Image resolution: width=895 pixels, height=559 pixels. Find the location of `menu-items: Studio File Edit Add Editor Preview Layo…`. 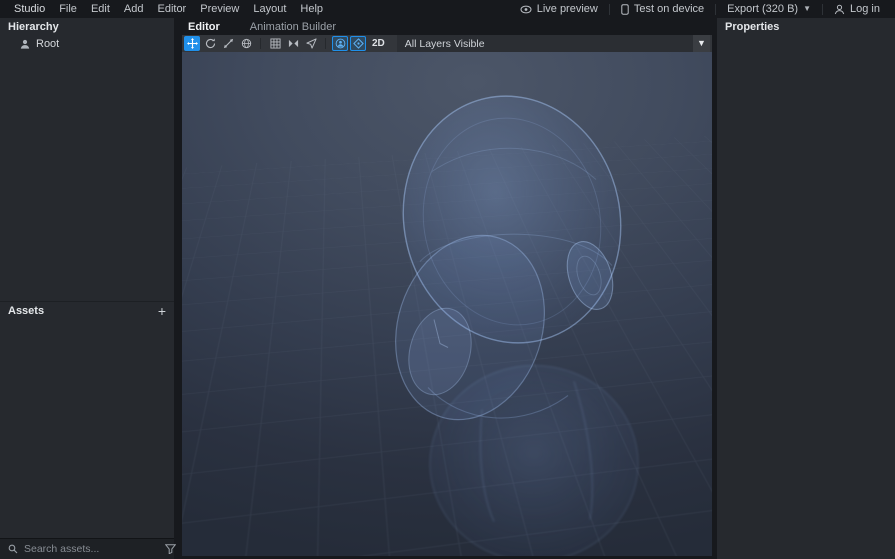

menu-items: Studio File Edit Add Editor Preview Layo… is located at coordinates (168, 9).